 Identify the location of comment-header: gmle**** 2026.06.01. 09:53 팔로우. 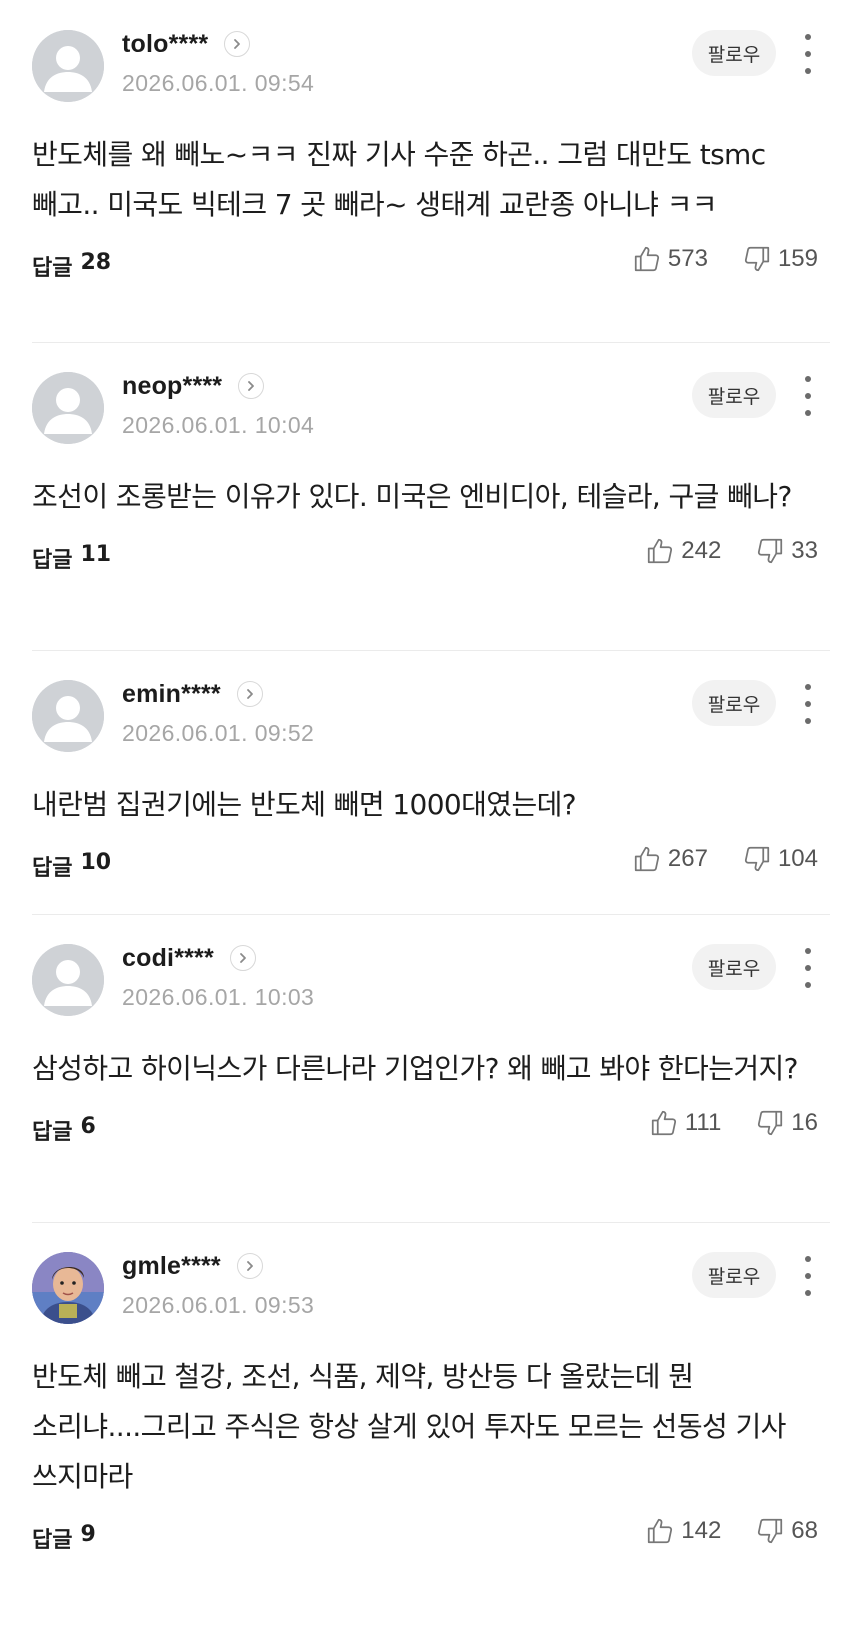
(425, 1287).